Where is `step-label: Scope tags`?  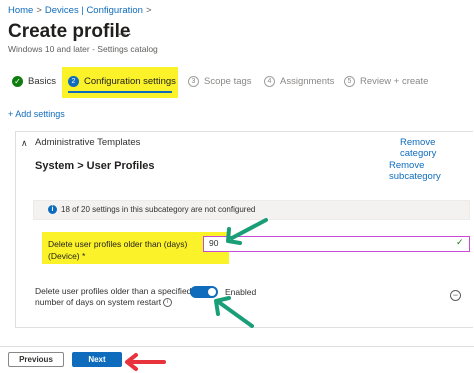
step-label: Scope tags is located at coordinates (228, 81).